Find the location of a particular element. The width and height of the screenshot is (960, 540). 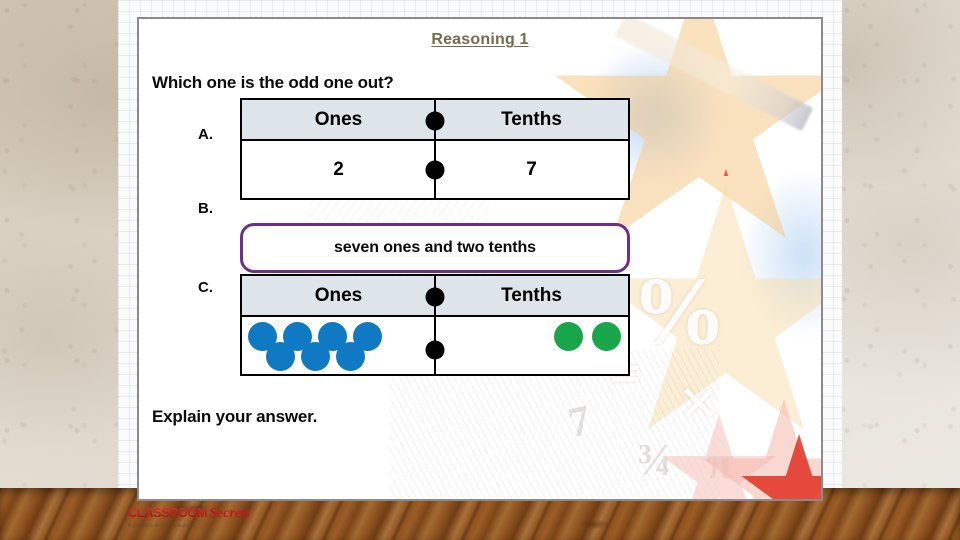

option-b-word-card: seven ones and two tenths is located at coordinates (435, 248).